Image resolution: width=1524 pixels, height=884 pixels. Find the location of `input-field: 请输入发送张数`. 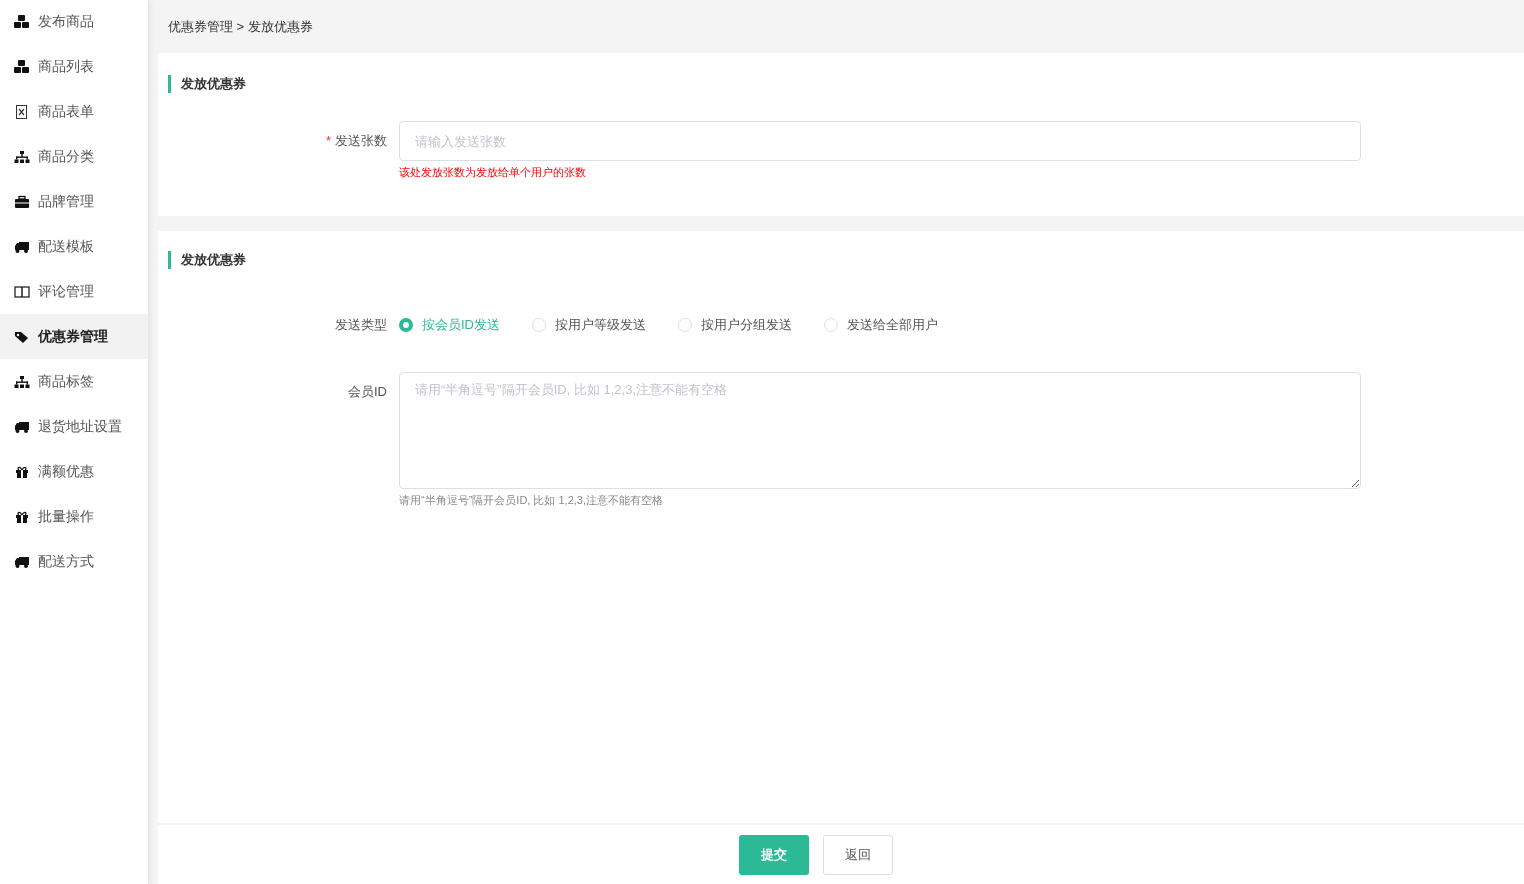

input-field: 请输入发送张数 is located at coordinates (880, 141).